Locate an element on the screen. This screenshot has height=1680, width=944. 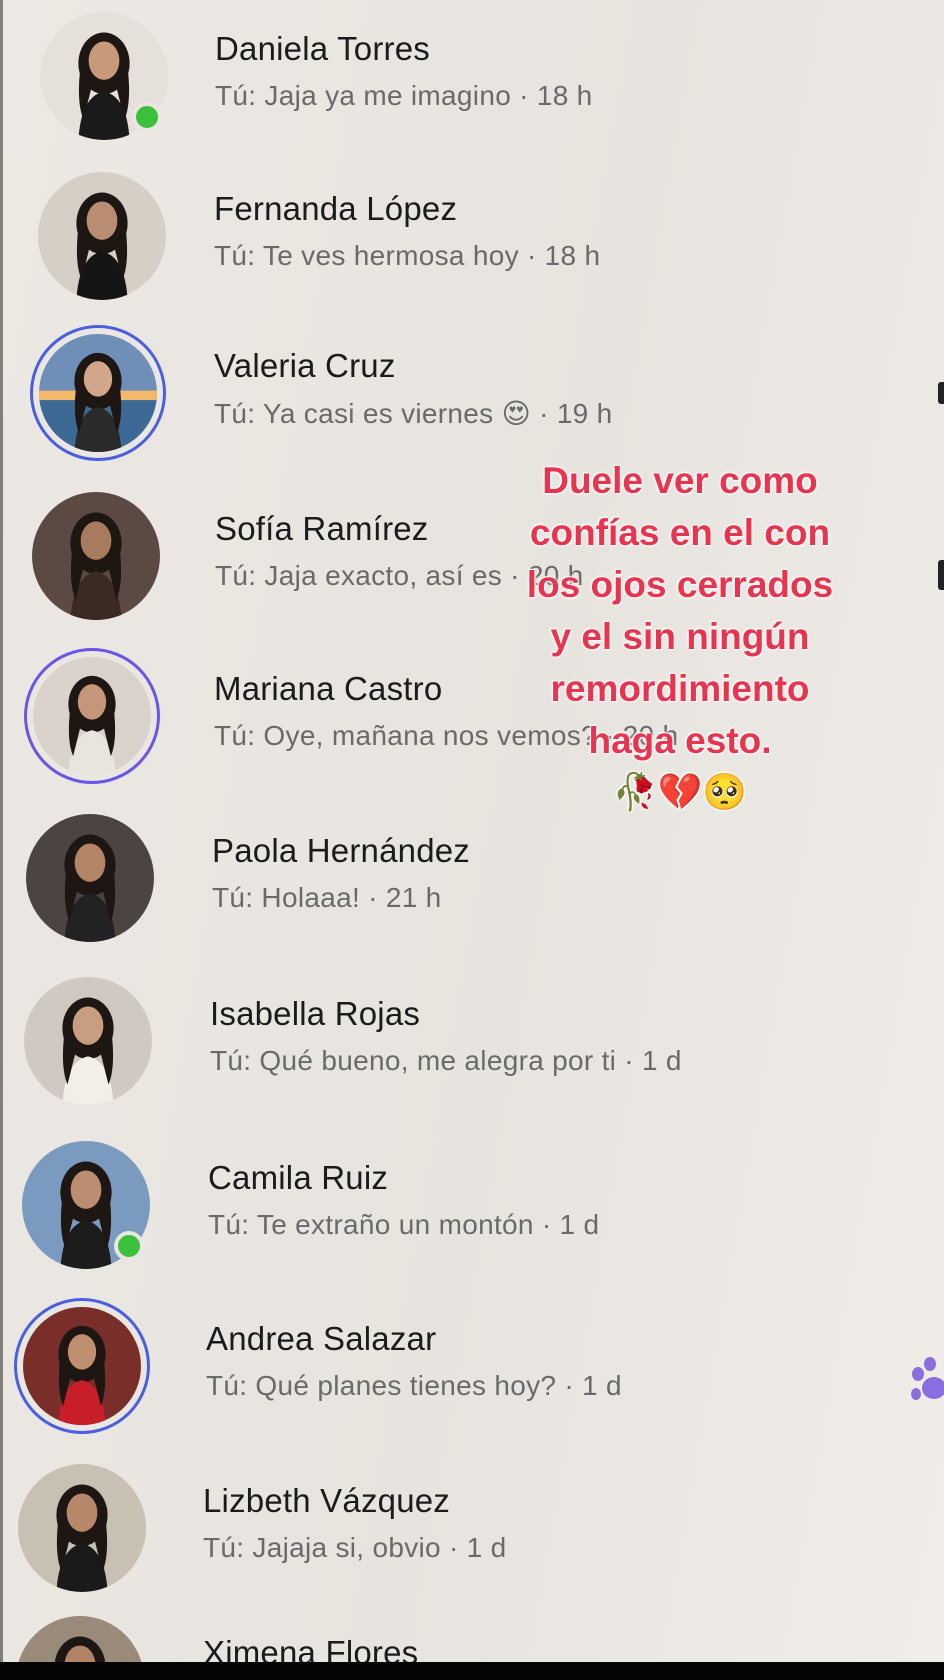
contact-name: Daniela Torres is located at coordinates (322, 48).